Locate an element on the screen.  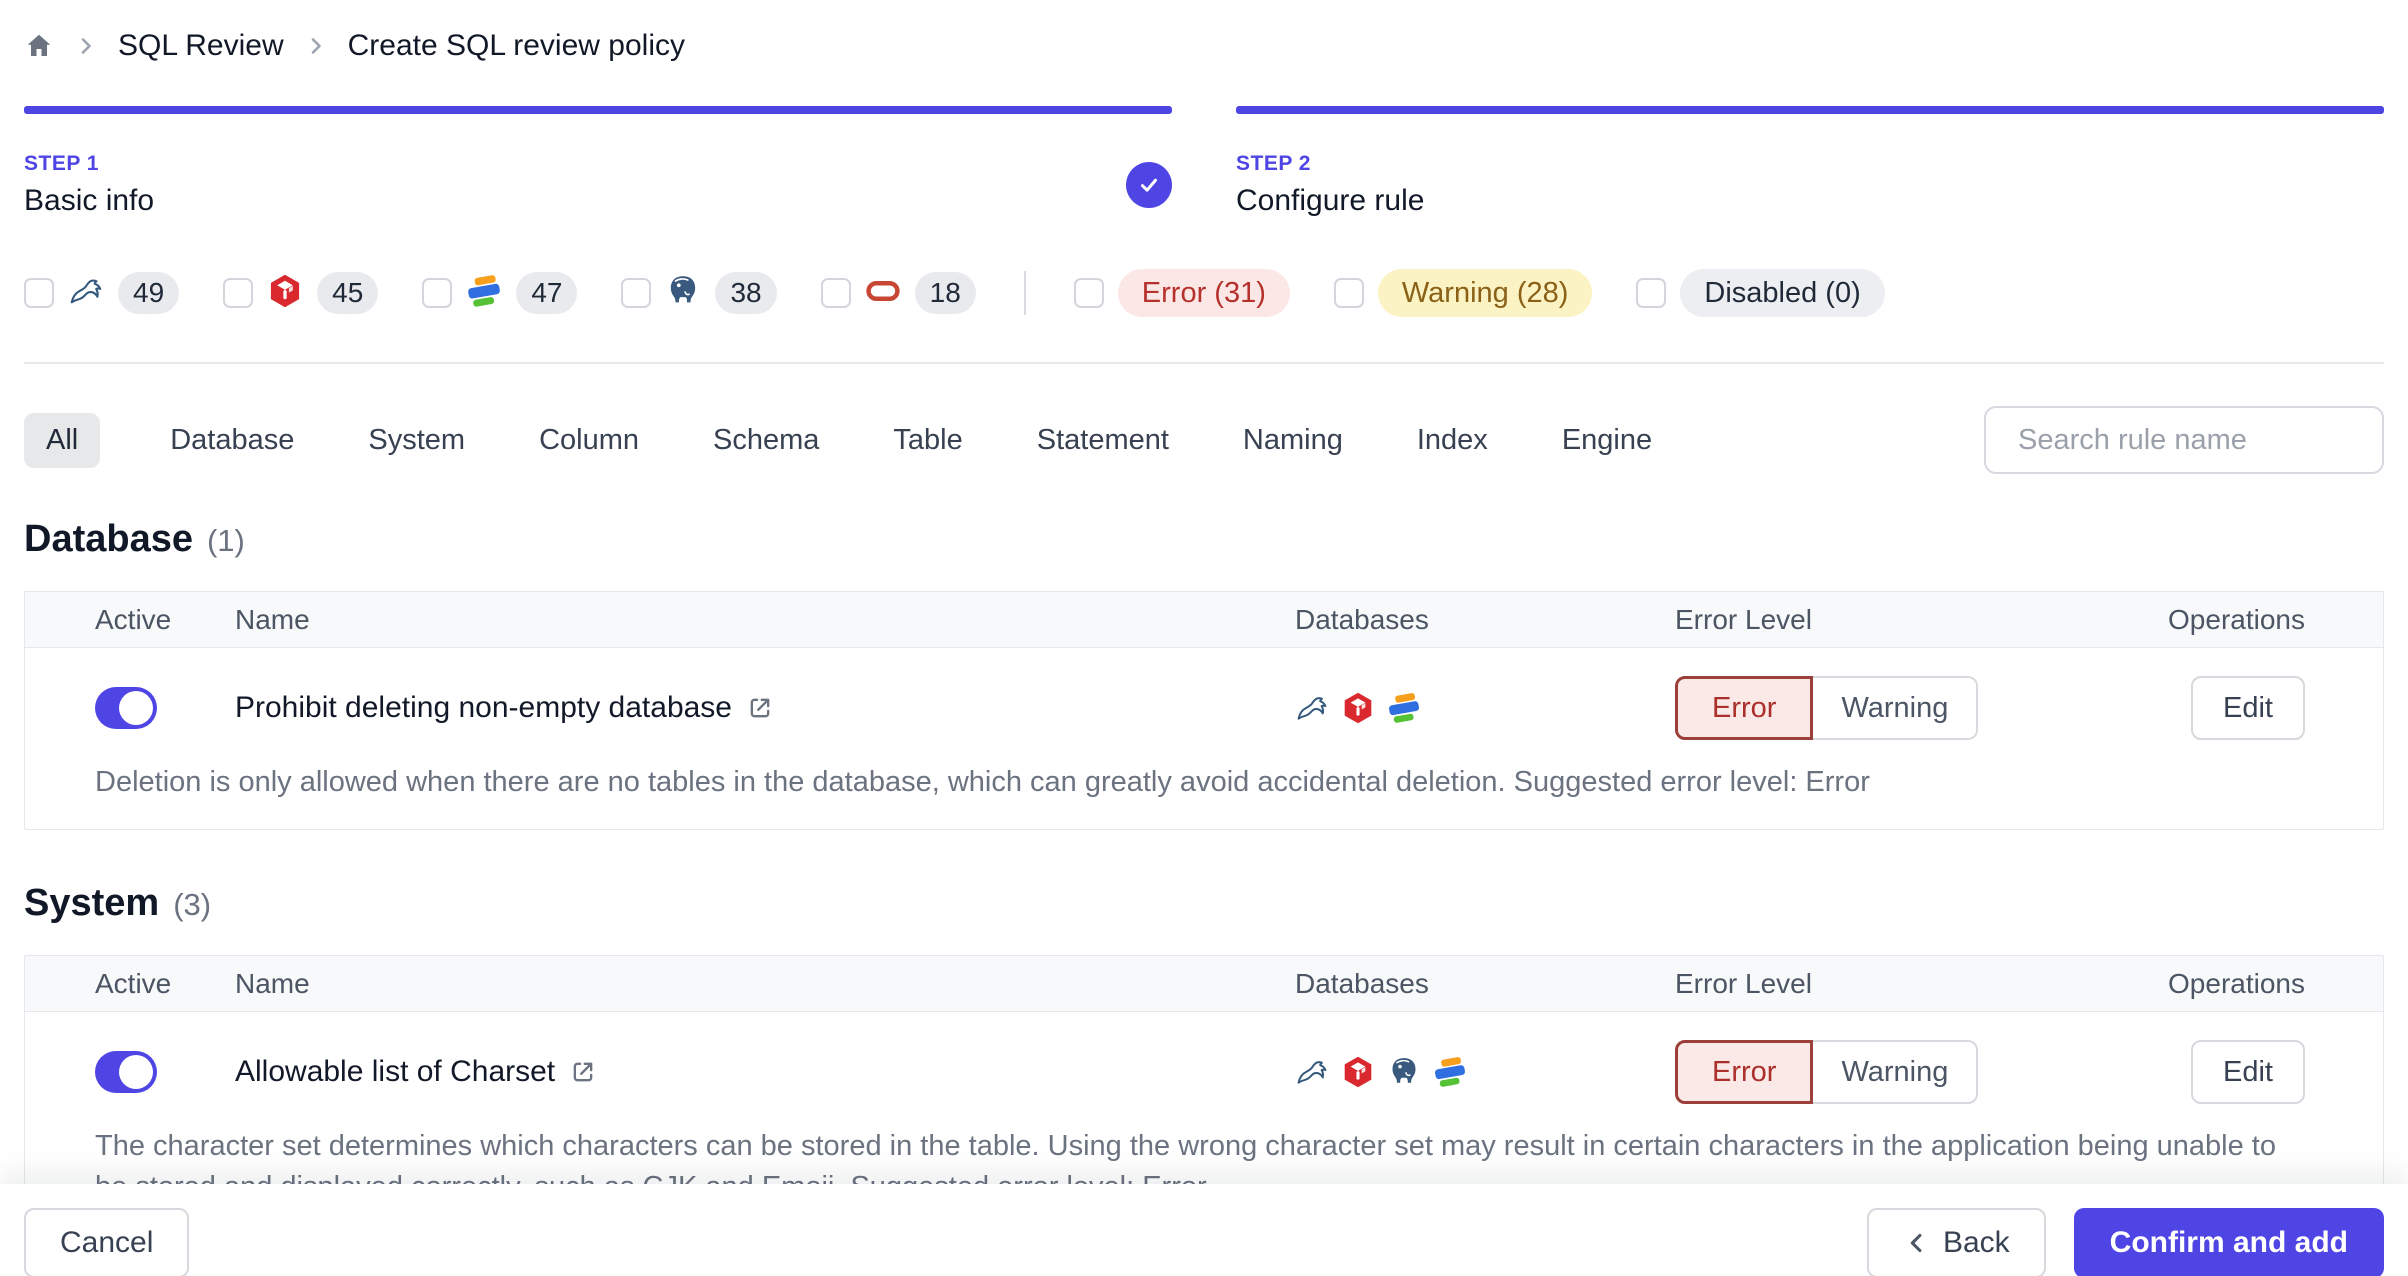
home-icon is located at coordinates (39, 46).